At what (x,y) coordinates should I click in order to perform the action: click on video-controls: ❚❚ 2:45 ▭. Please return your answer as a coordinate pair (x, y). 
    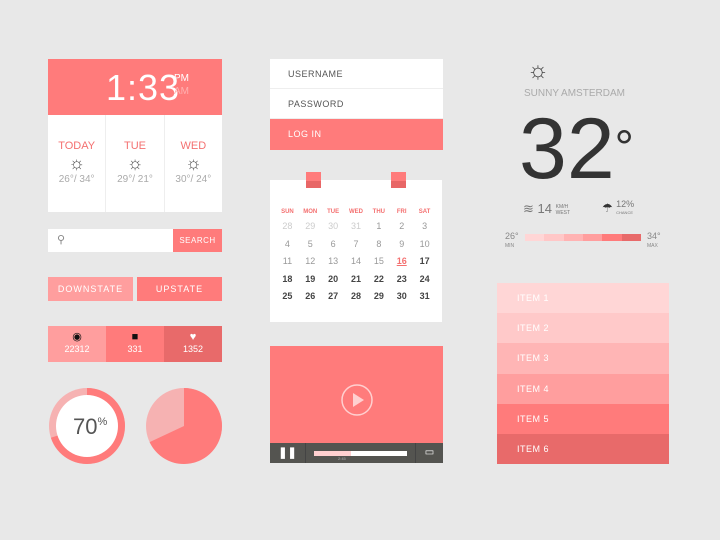
    Looking at the image, I should click on (356, 453).